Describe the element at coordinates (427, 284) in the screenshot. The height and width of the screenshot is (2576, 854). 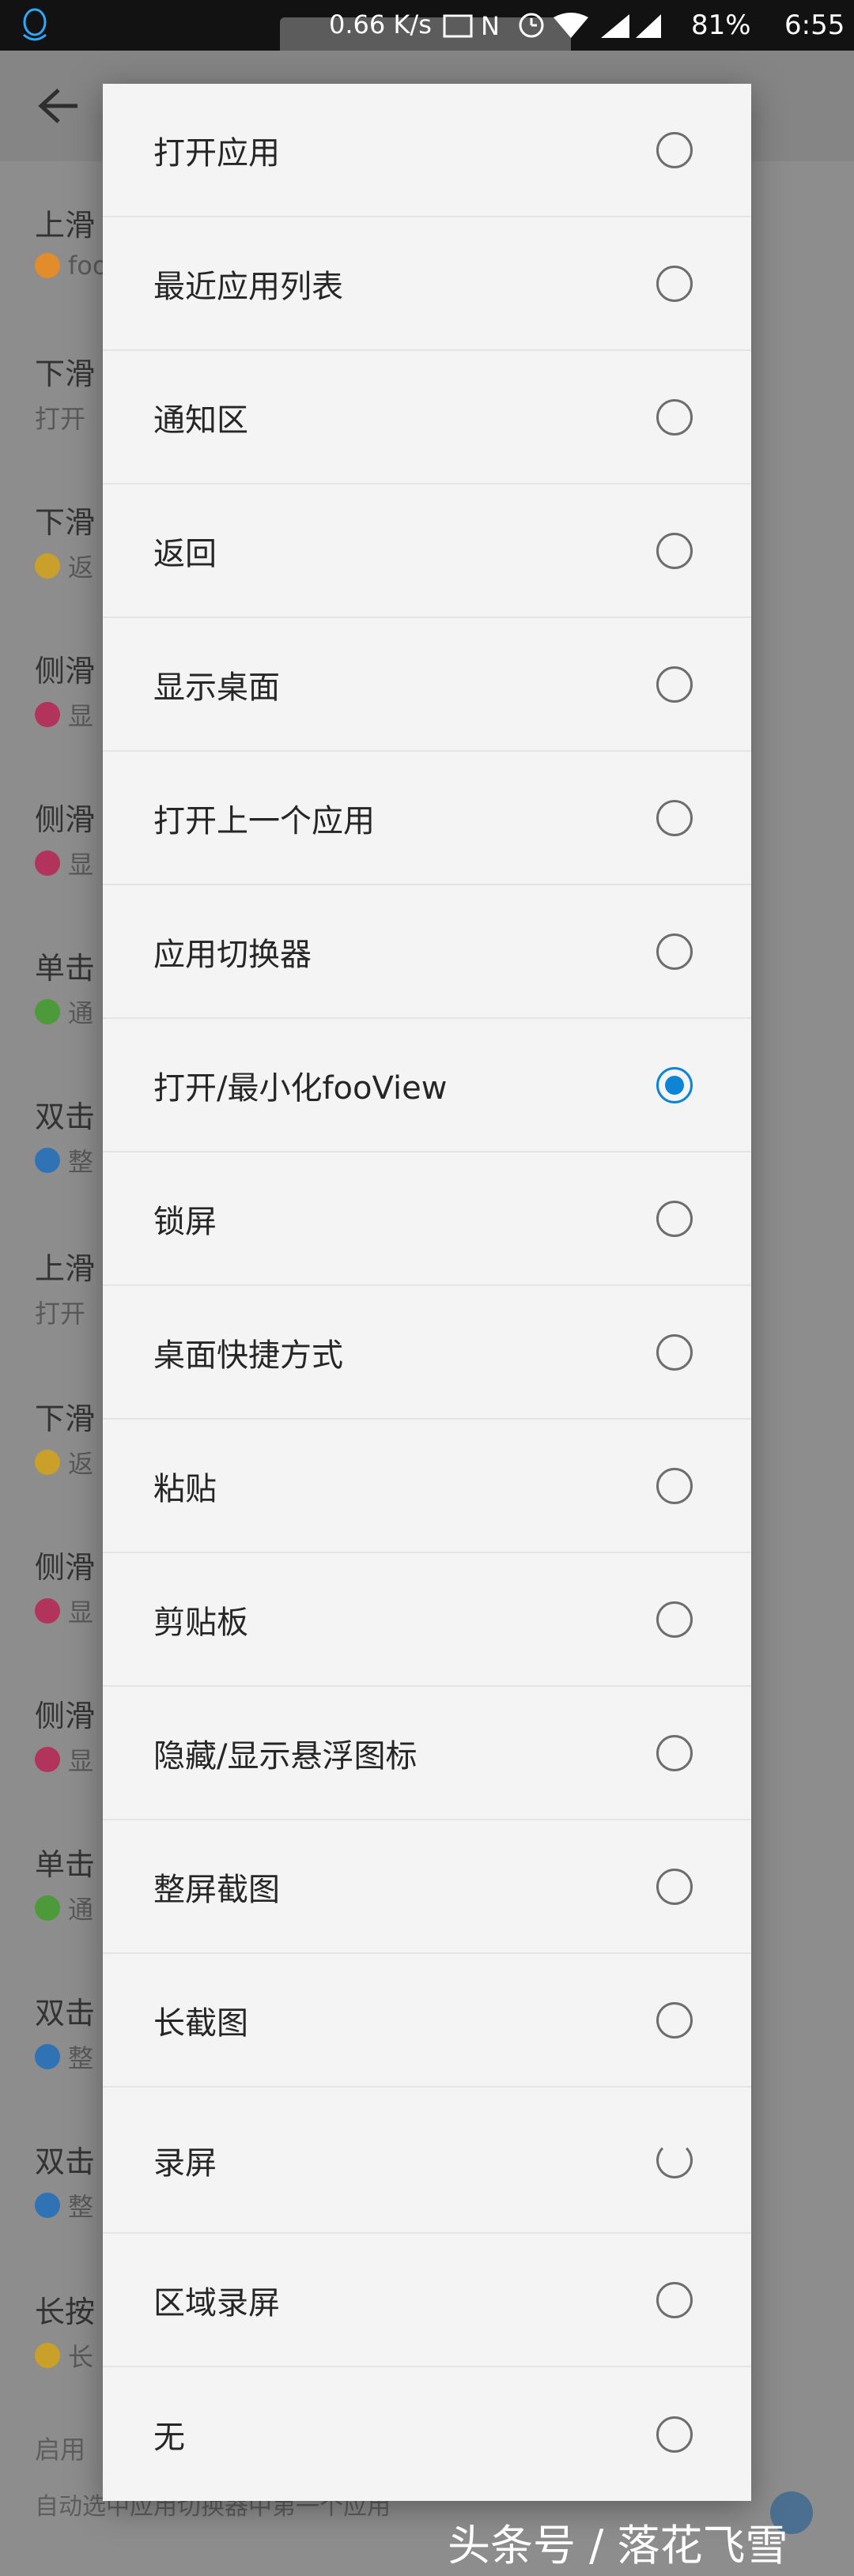
I see `option-item: 最近应用列表` at that location.